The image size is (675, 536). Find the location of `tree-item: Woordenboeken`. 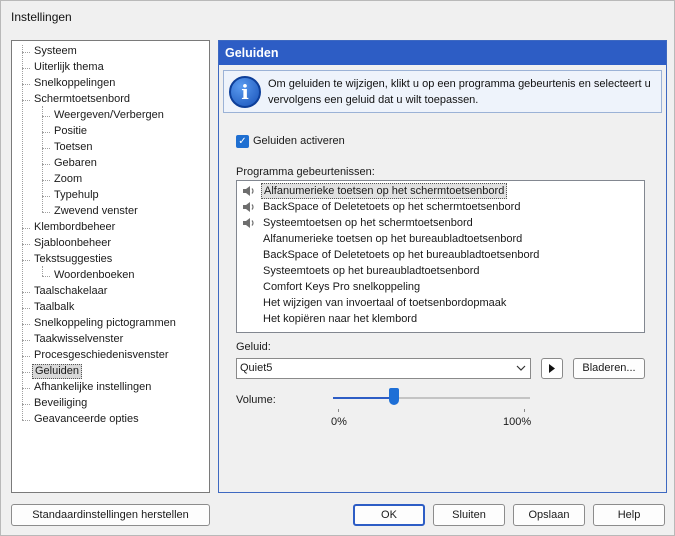

tree-item: Woordenboeken is located at coordinates (94, 275).